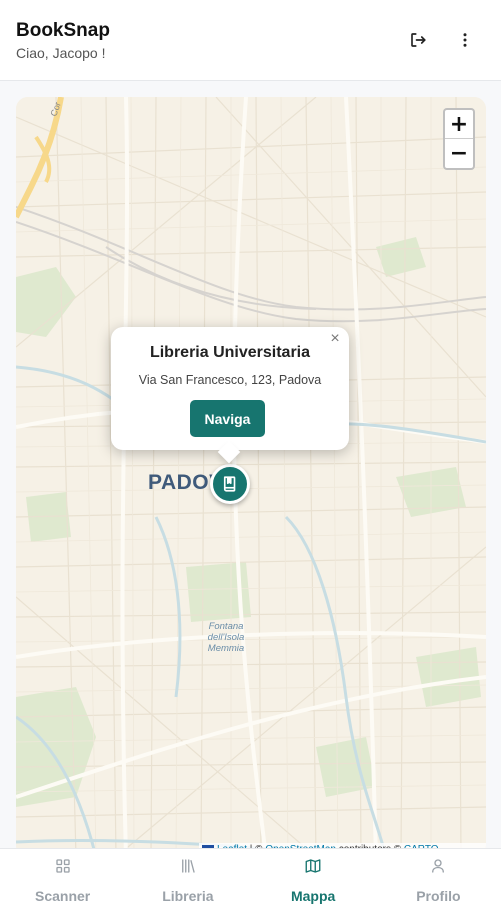 Image resolution: width=501 pixels, height=908 pixels. I want to click on nav-item-libreria: Libreria, so click(187, 878).